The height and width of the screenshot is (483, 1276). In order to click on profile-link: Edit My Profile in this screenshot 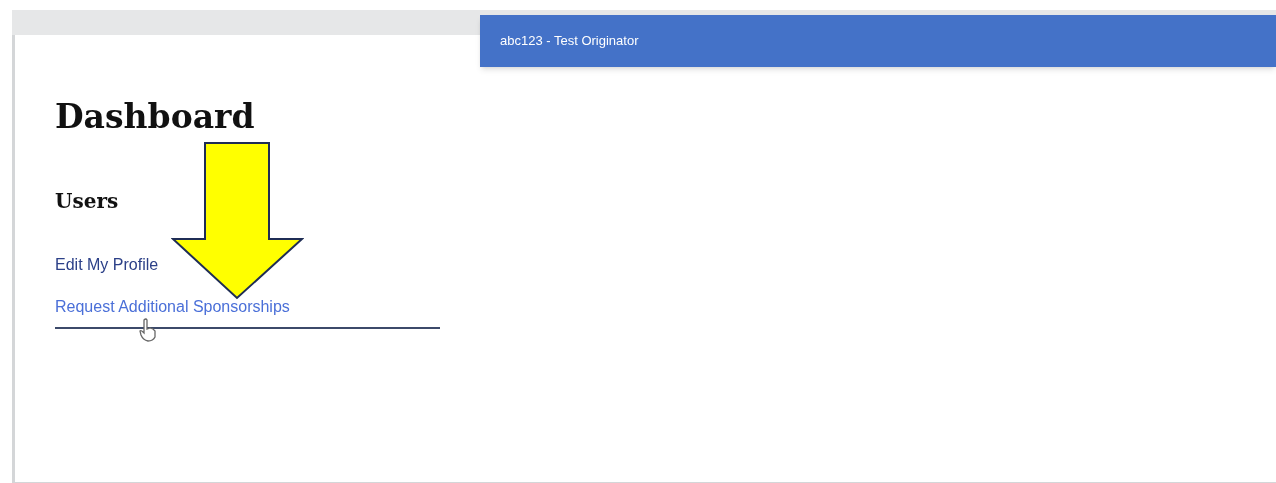, I will do `click(107, 265)`.